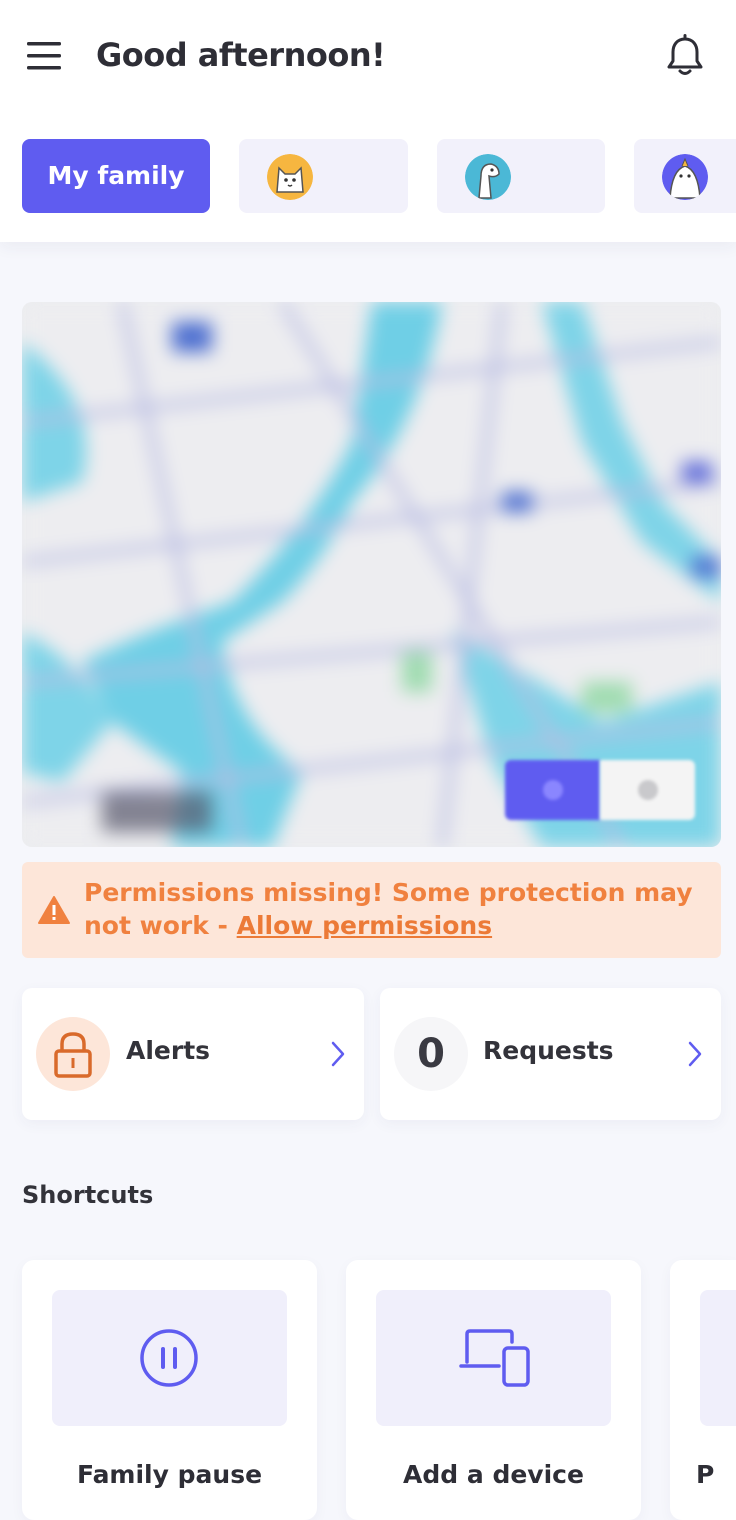  Describe the element at coordinates (241, 55) in the screenshot. I see `page-title: Good afternoon!` at that location.